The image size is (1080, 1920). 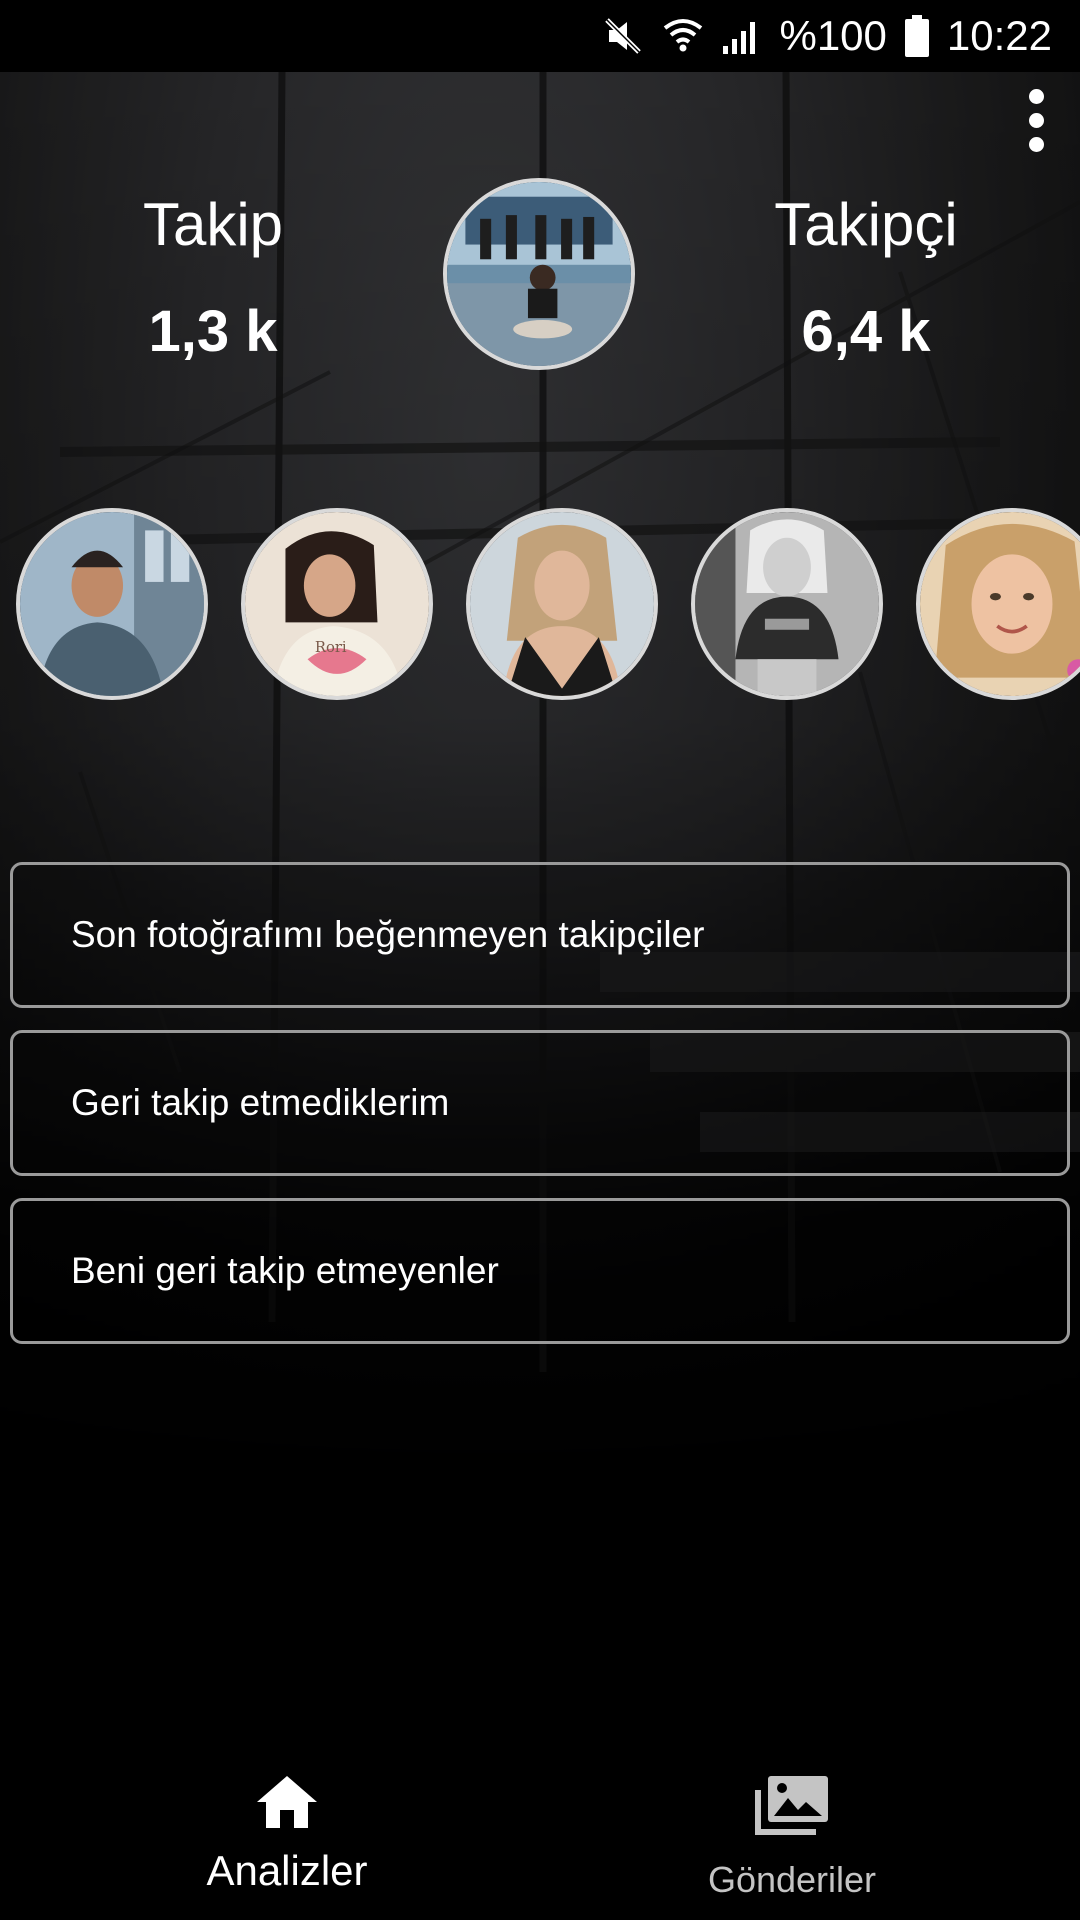 I want to click on svg-text: Rori, so click(x=331, y=647).